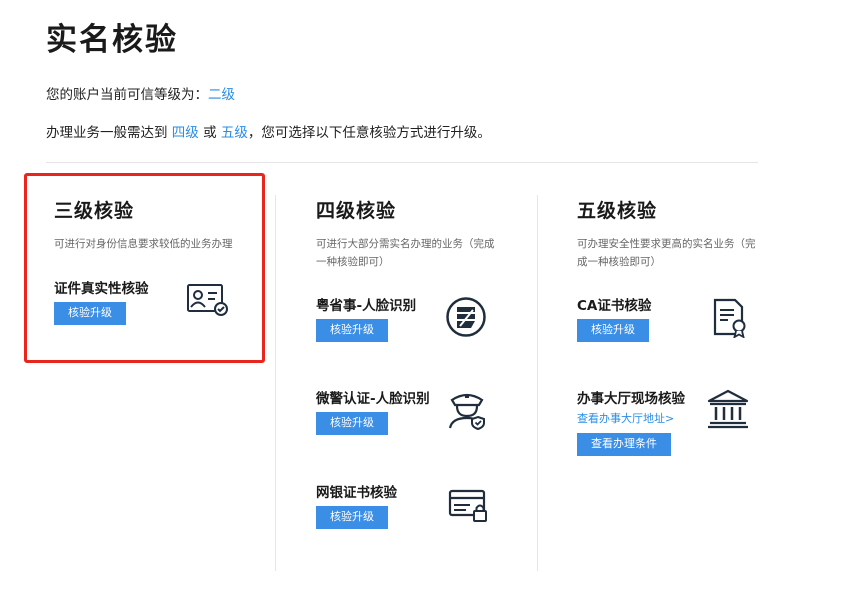 Image resolution: width=844 pixels, height=589 pixels. I want to click on ca-cert-upgrade-button: 核验升级, so click(613, 330).